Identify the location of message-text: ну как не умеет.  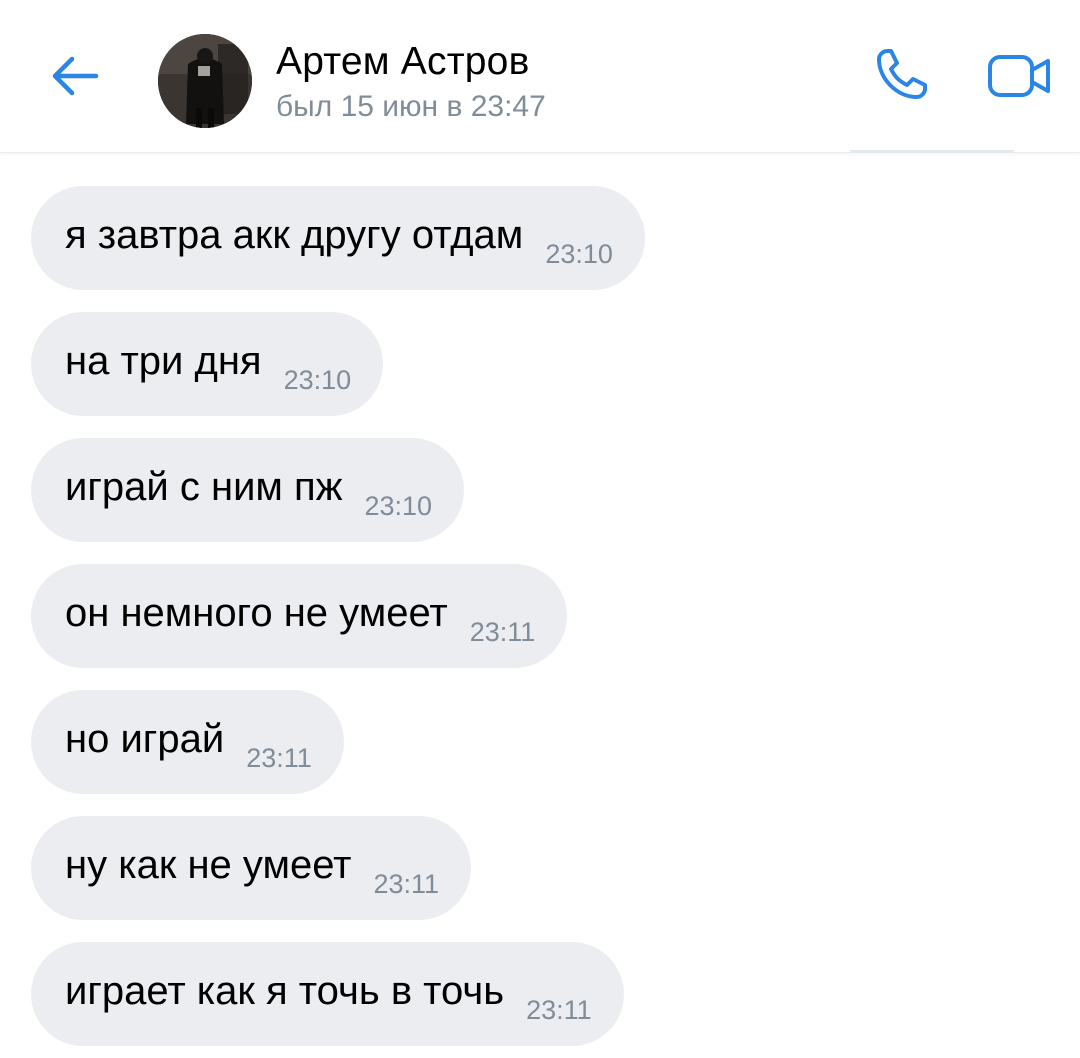
(208, 865).